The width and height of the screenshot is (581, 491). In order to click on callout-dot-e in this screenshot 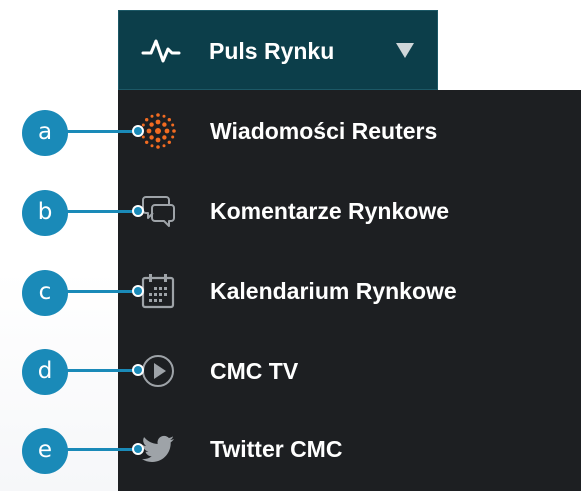, I will do `click(138, 449)`.